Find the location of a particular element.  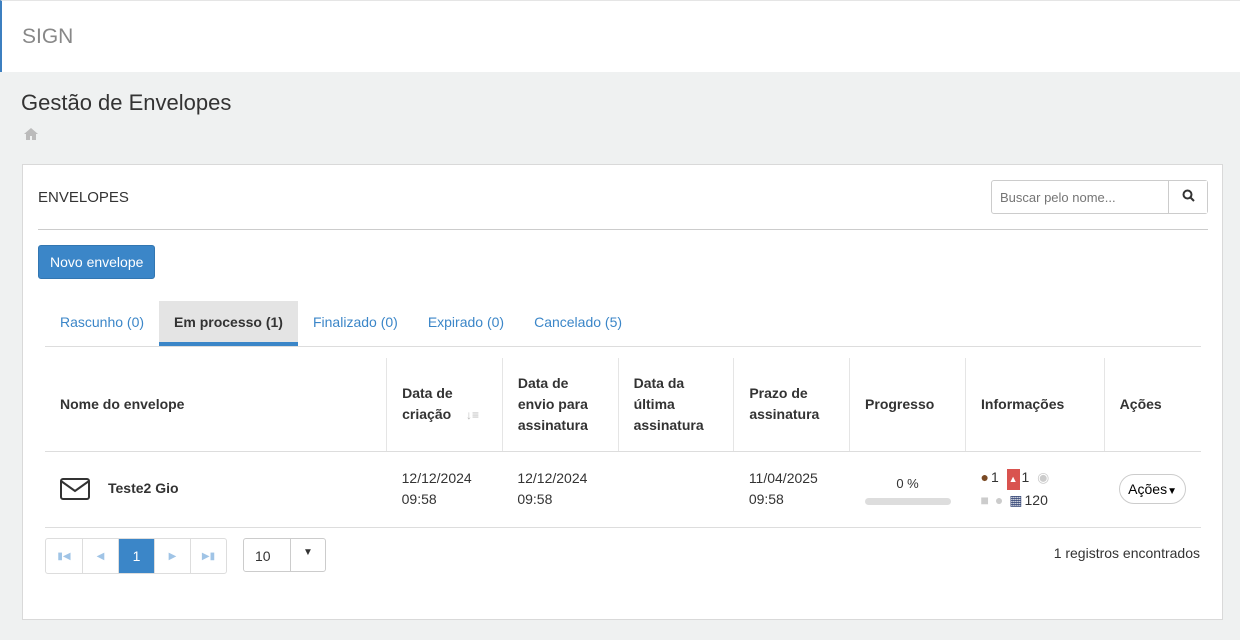

pdf-icon: ▲ is located at coordinates (1013, 479).